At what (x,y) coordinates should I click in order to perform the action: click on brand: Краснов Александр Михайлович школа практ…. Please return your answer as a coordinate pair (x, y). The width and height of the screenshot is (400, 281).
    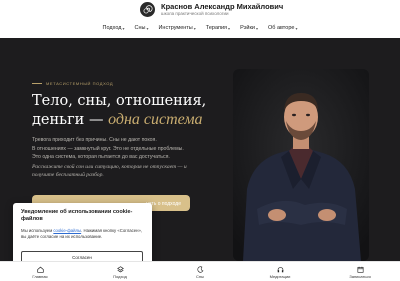
    Looking at the image, I should click on (211, 9).